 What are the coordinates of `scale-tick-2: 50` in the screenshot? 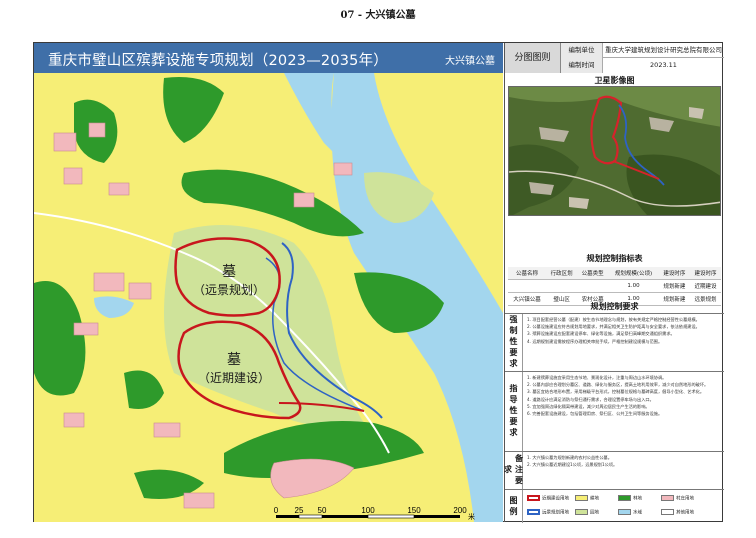 It's located at (322, 511).